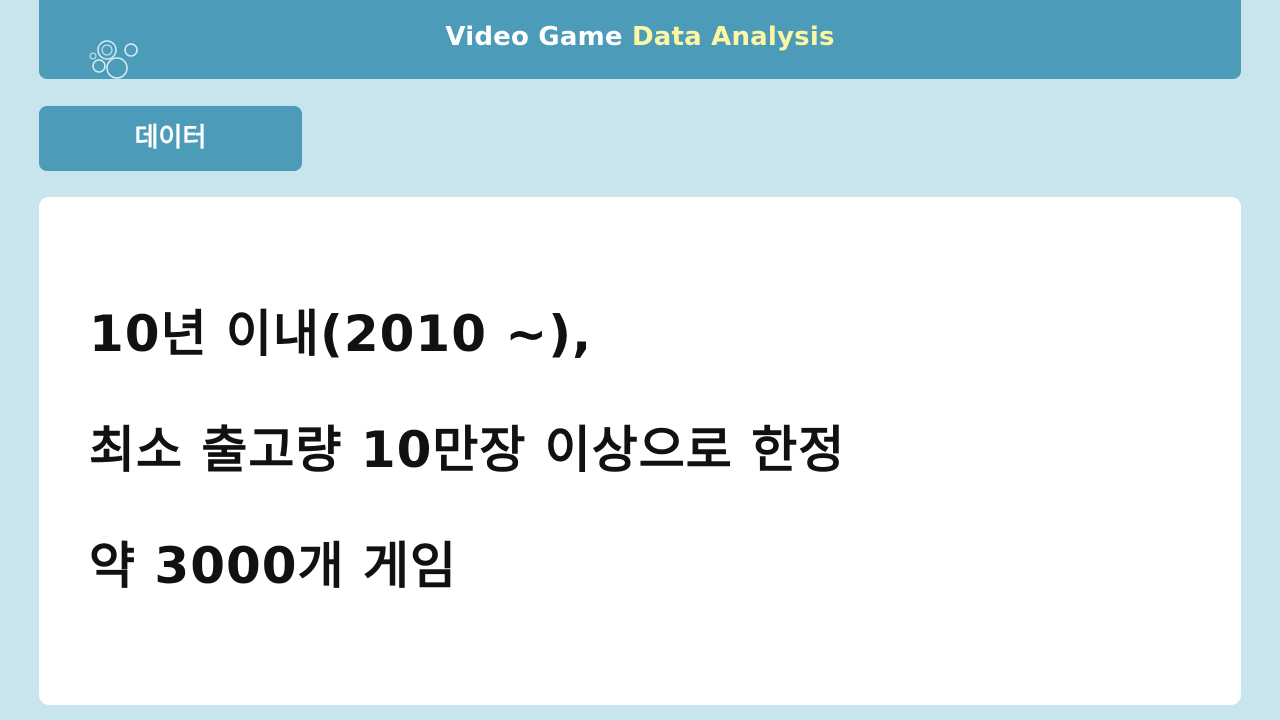  I want to click on content-line-game-count: 약 3000개 게임, so click(273, 566).